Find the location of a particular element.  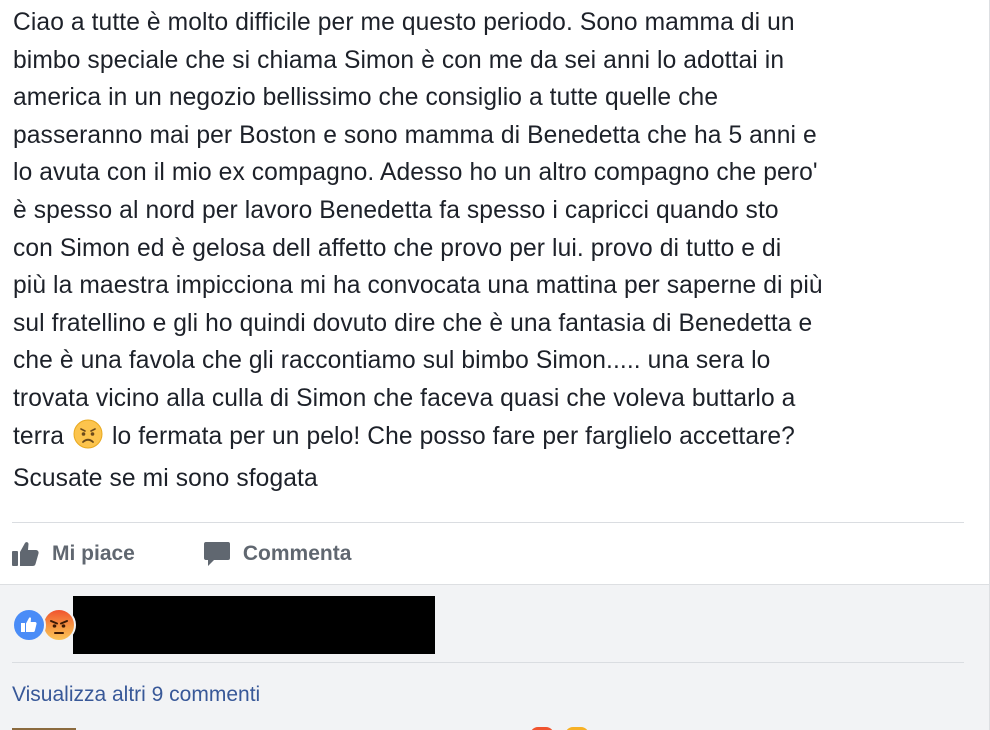

like-reaction-icon is located at coordinates (29, 625).